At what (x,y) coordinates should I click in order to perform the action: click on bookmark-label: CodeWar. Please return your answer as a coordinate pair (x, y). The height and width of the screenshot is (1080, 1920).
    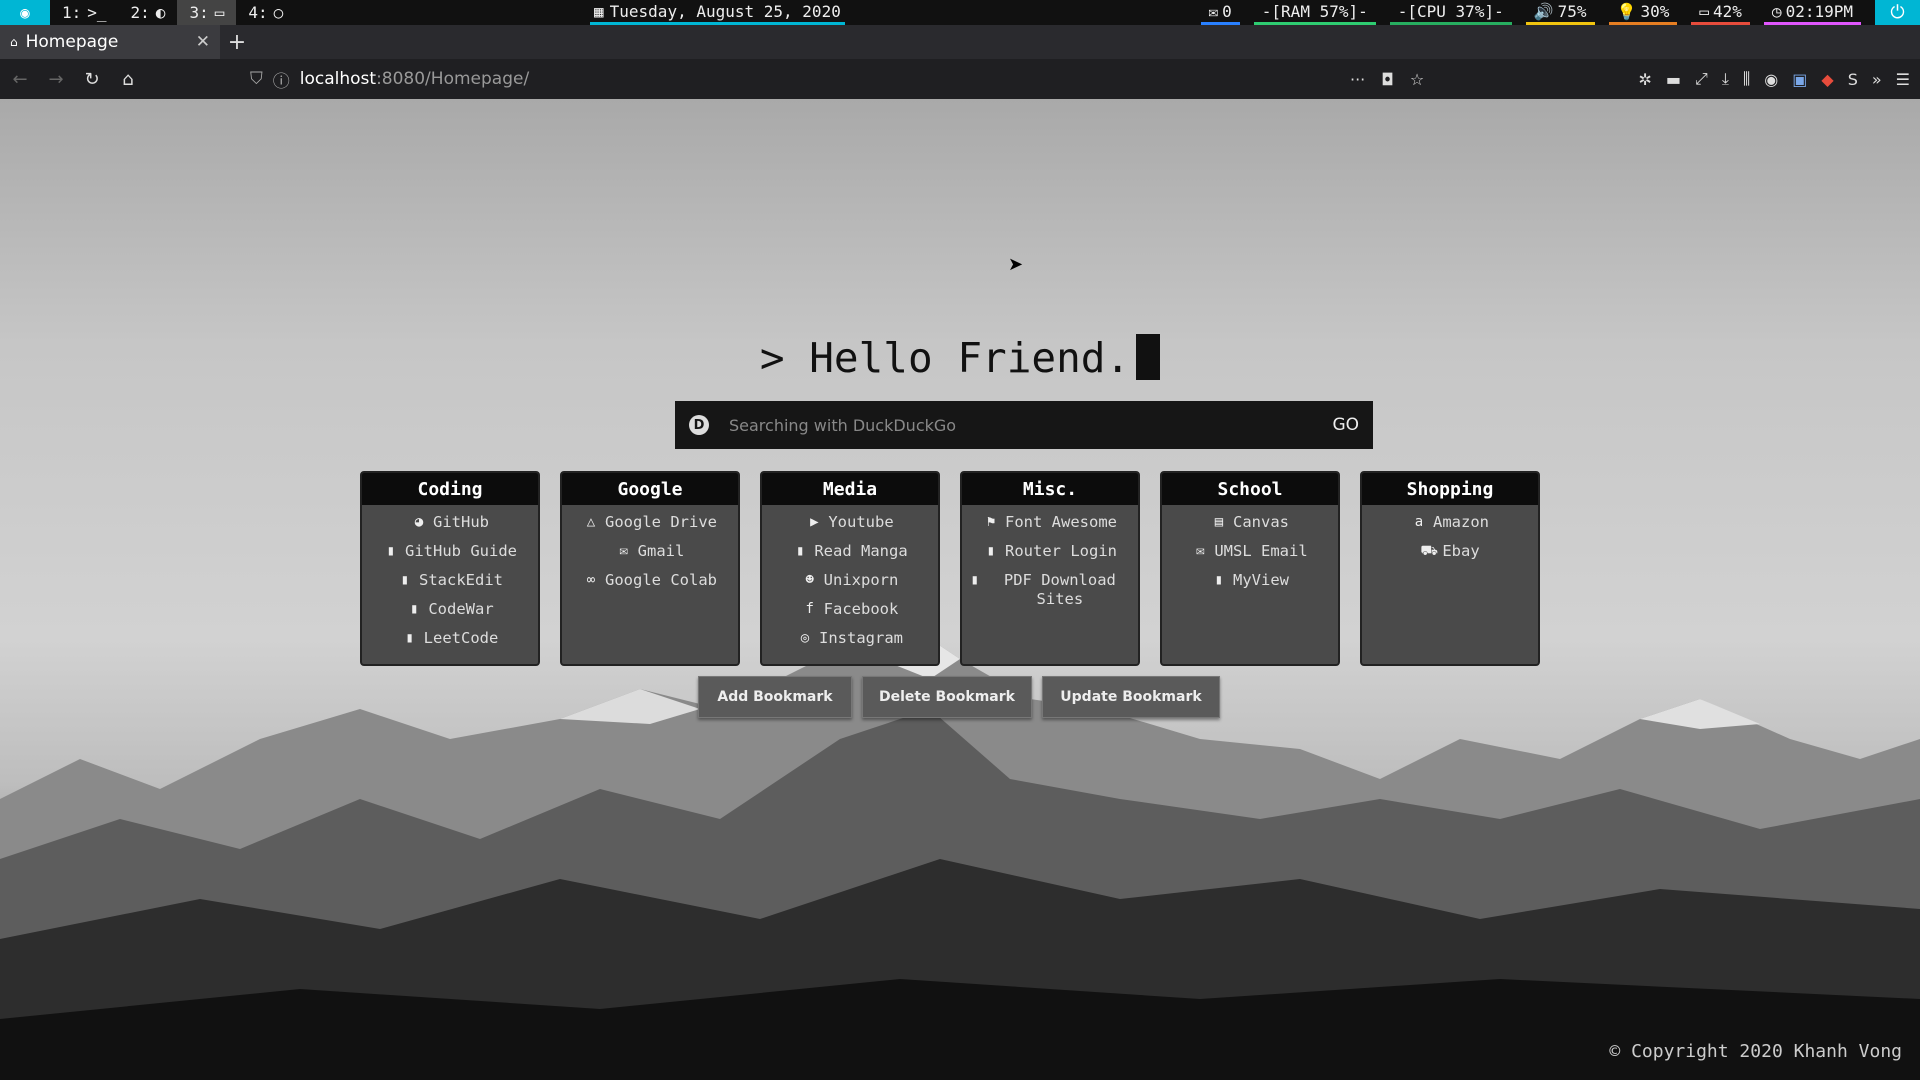
    Looking at the image, I should click on (461, 609).